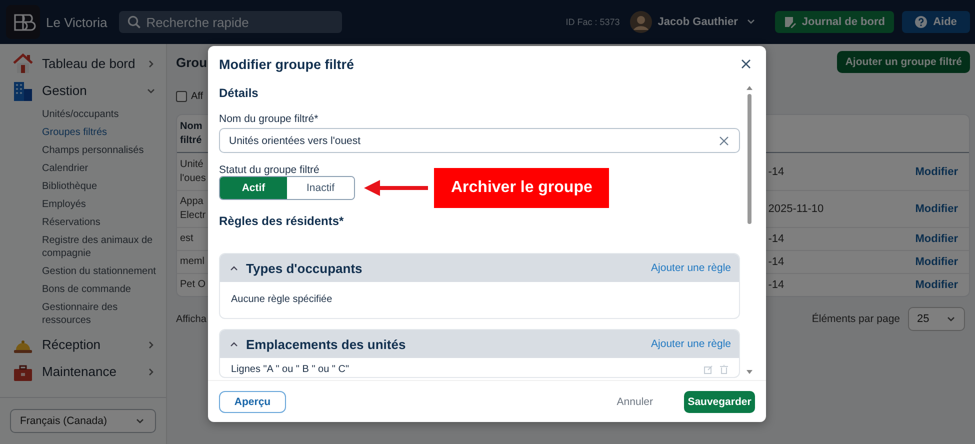  I want to click on trash-icon, so click(724, 369).